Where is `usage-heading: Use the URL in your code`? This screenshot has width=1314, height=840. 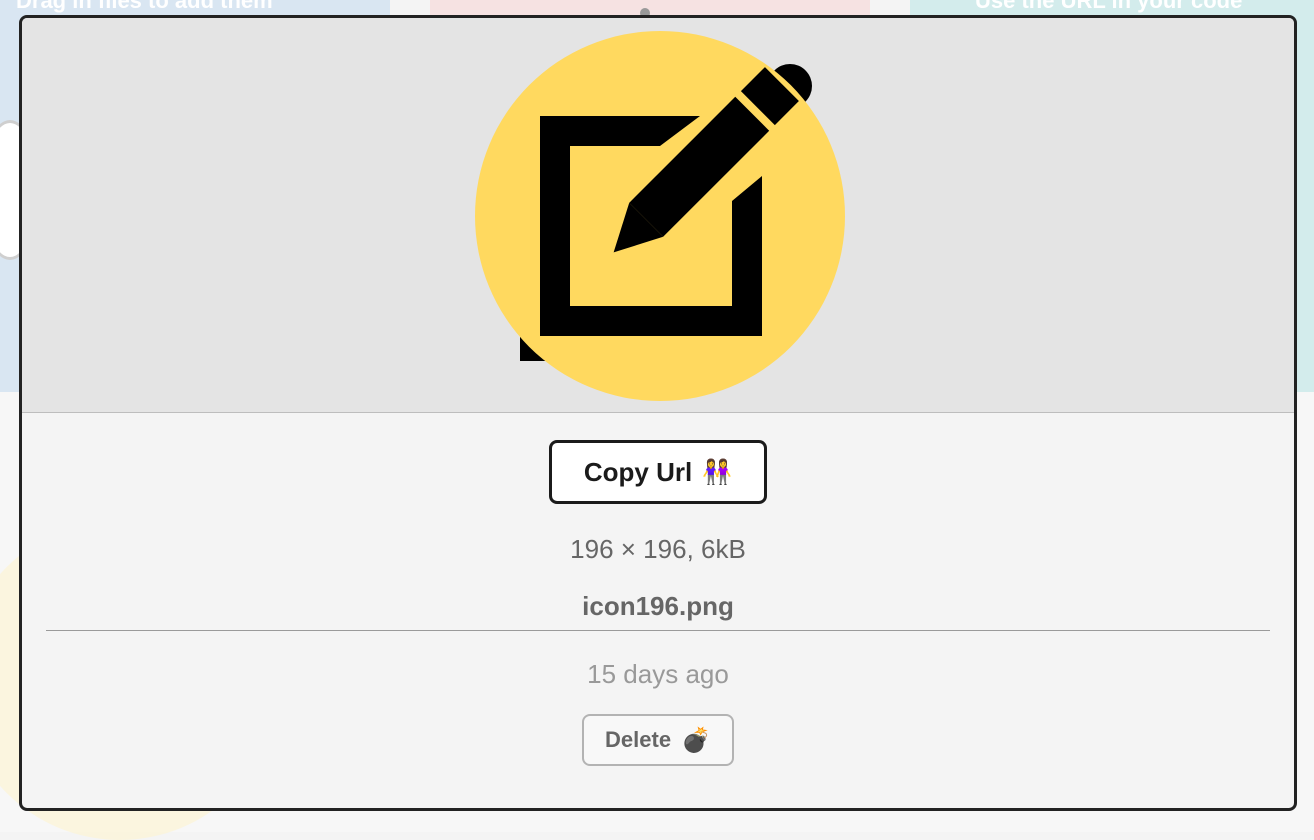 usage-heading: Use the URL in your code is located at coordinates (1109, 6).